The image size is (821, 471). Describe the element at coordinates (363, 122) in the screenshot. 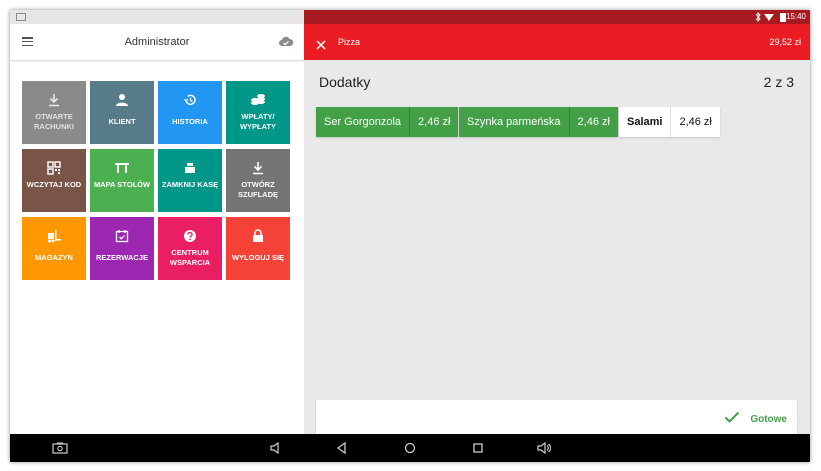

I see `addon-name: Ser Gorgonzola` at that location.